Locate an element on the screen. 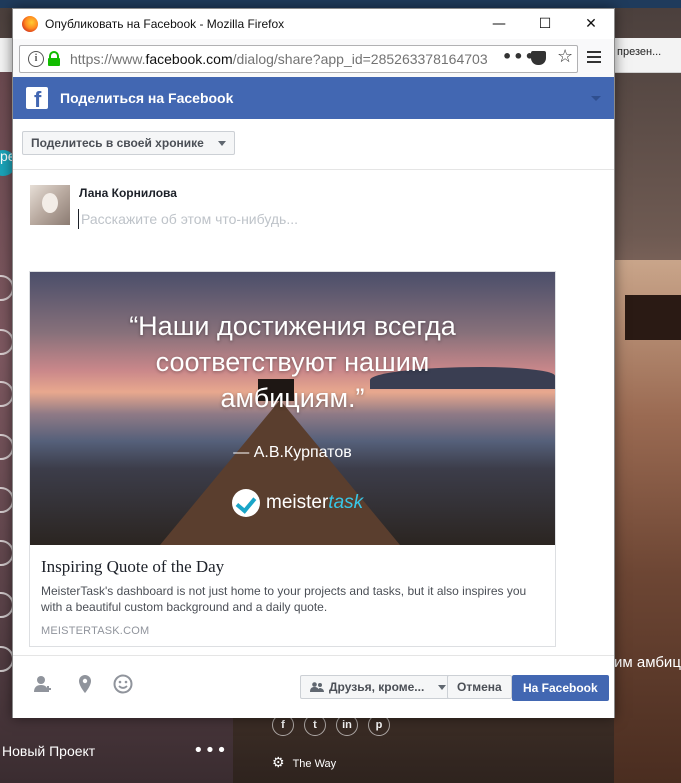 The image size is (681, 783). meistertask-wordmark: meistertask is located at coordinates (314, 503).